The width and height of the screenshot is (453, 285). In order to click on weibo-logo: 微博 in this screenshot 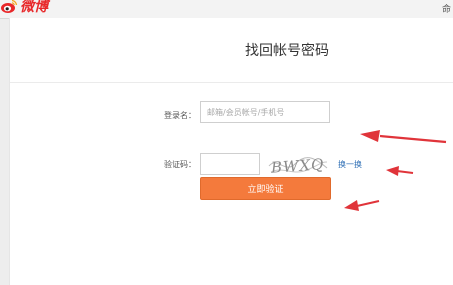, I will do `click(24, 8)`.